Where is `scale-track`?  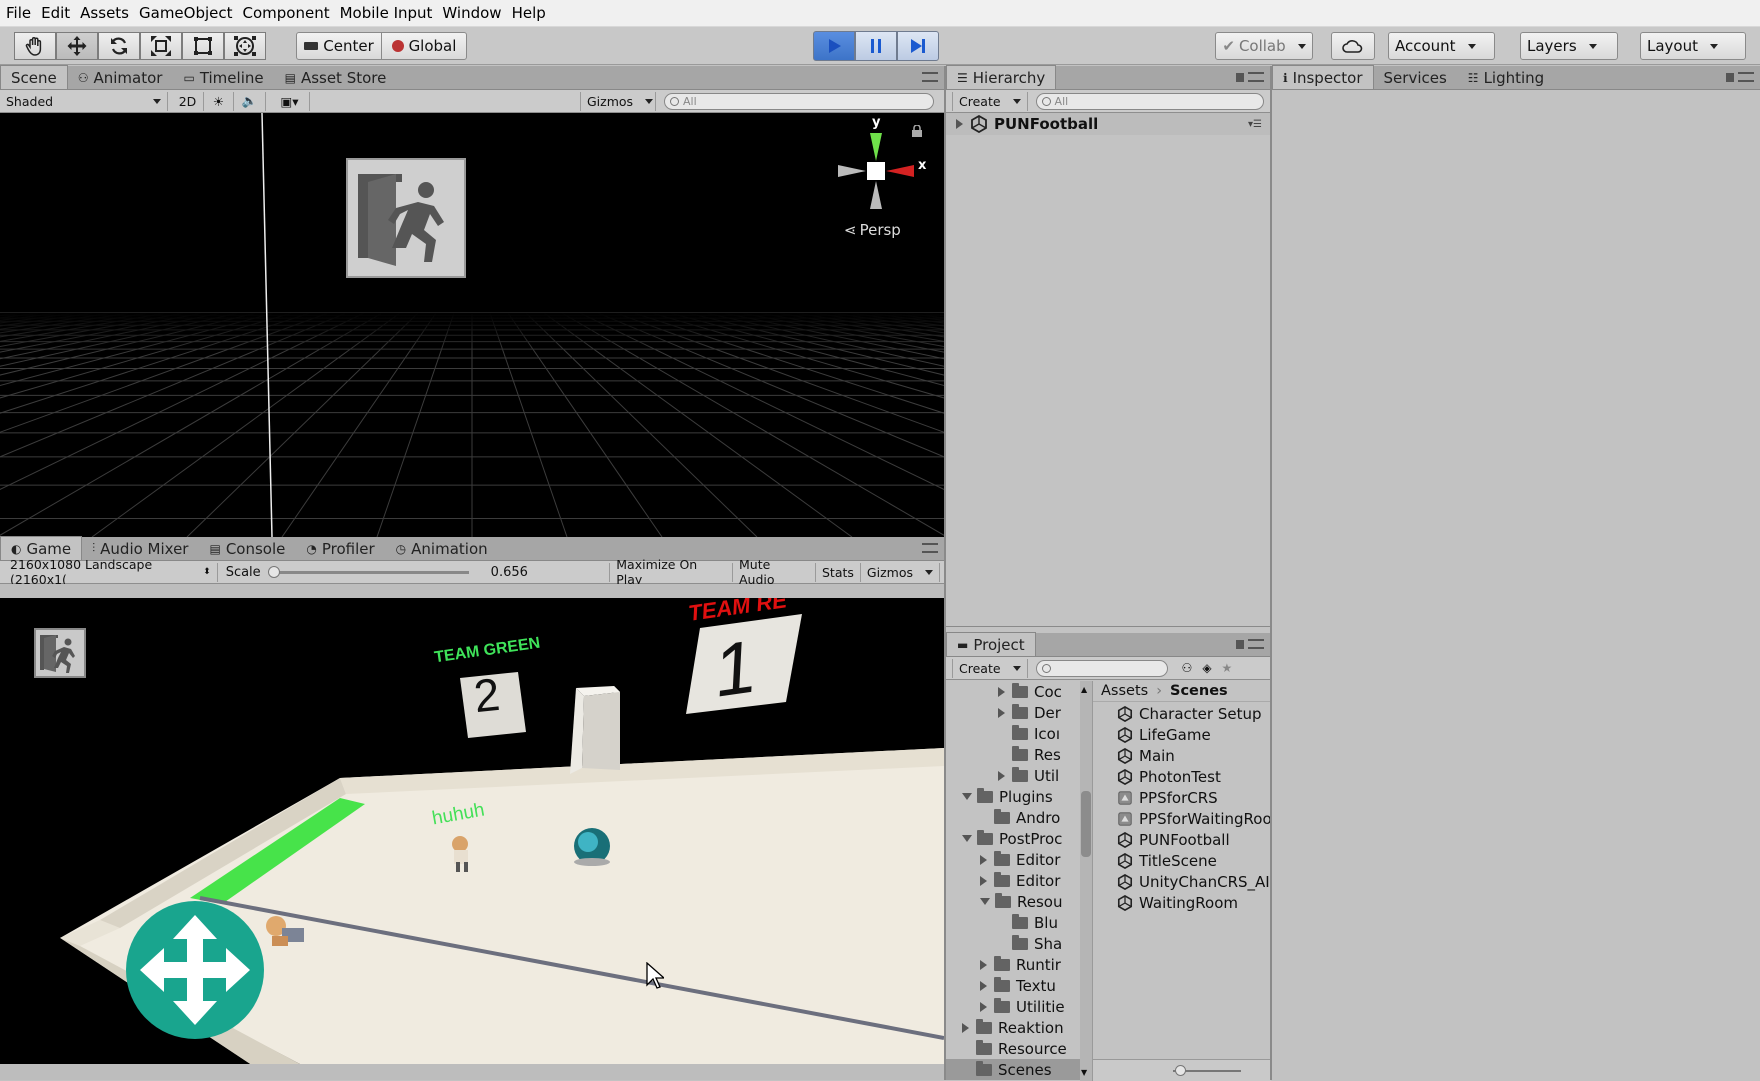 scale-track is located at coordinates (368, 571).